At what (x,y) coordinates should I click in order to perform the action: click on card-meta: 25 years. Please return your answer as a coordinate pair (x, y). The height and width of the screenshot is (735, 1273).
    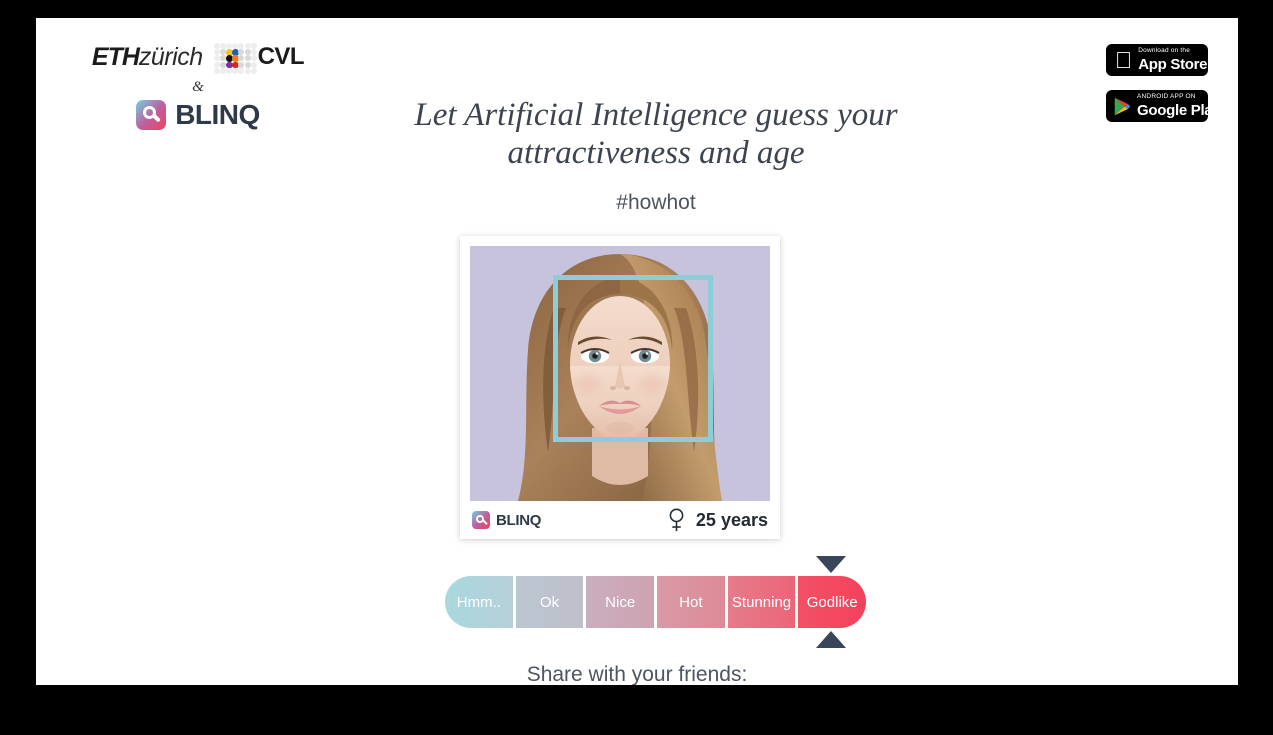
    Looking at the image, I should click on (718, 520).